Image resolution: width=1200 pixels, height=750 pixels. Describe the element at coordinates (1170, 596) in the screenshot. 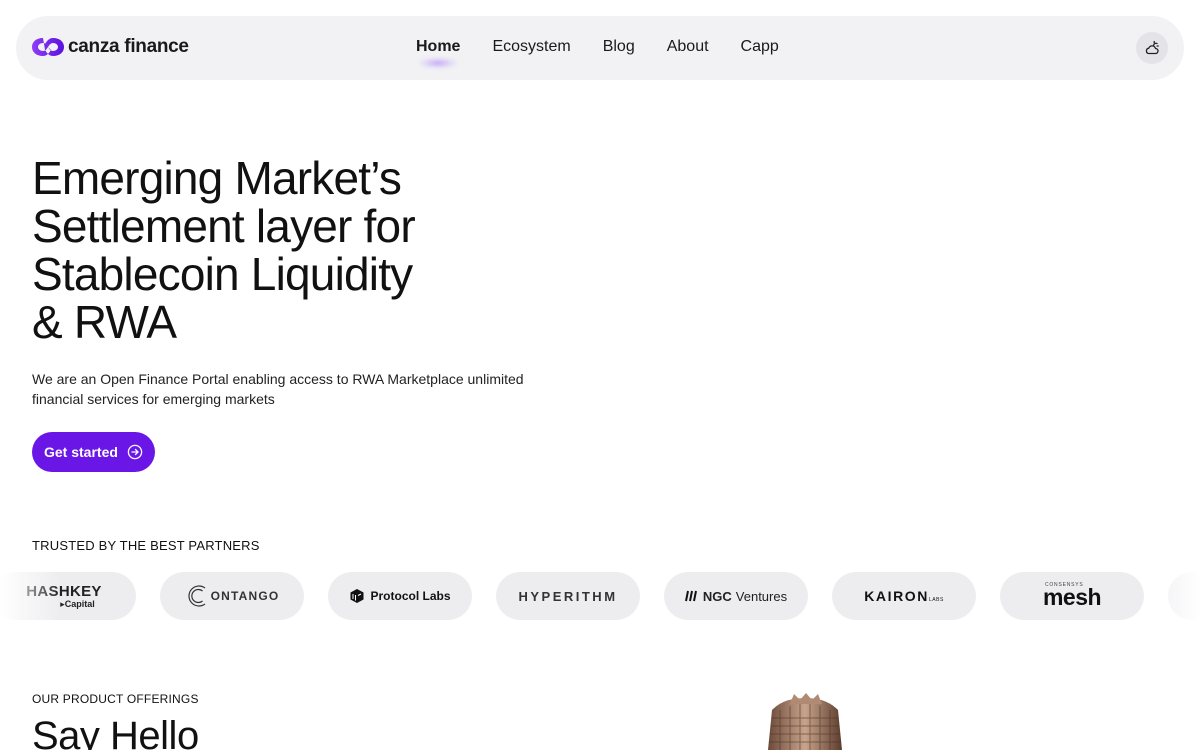

I see `carousel-fade-right` at that location.